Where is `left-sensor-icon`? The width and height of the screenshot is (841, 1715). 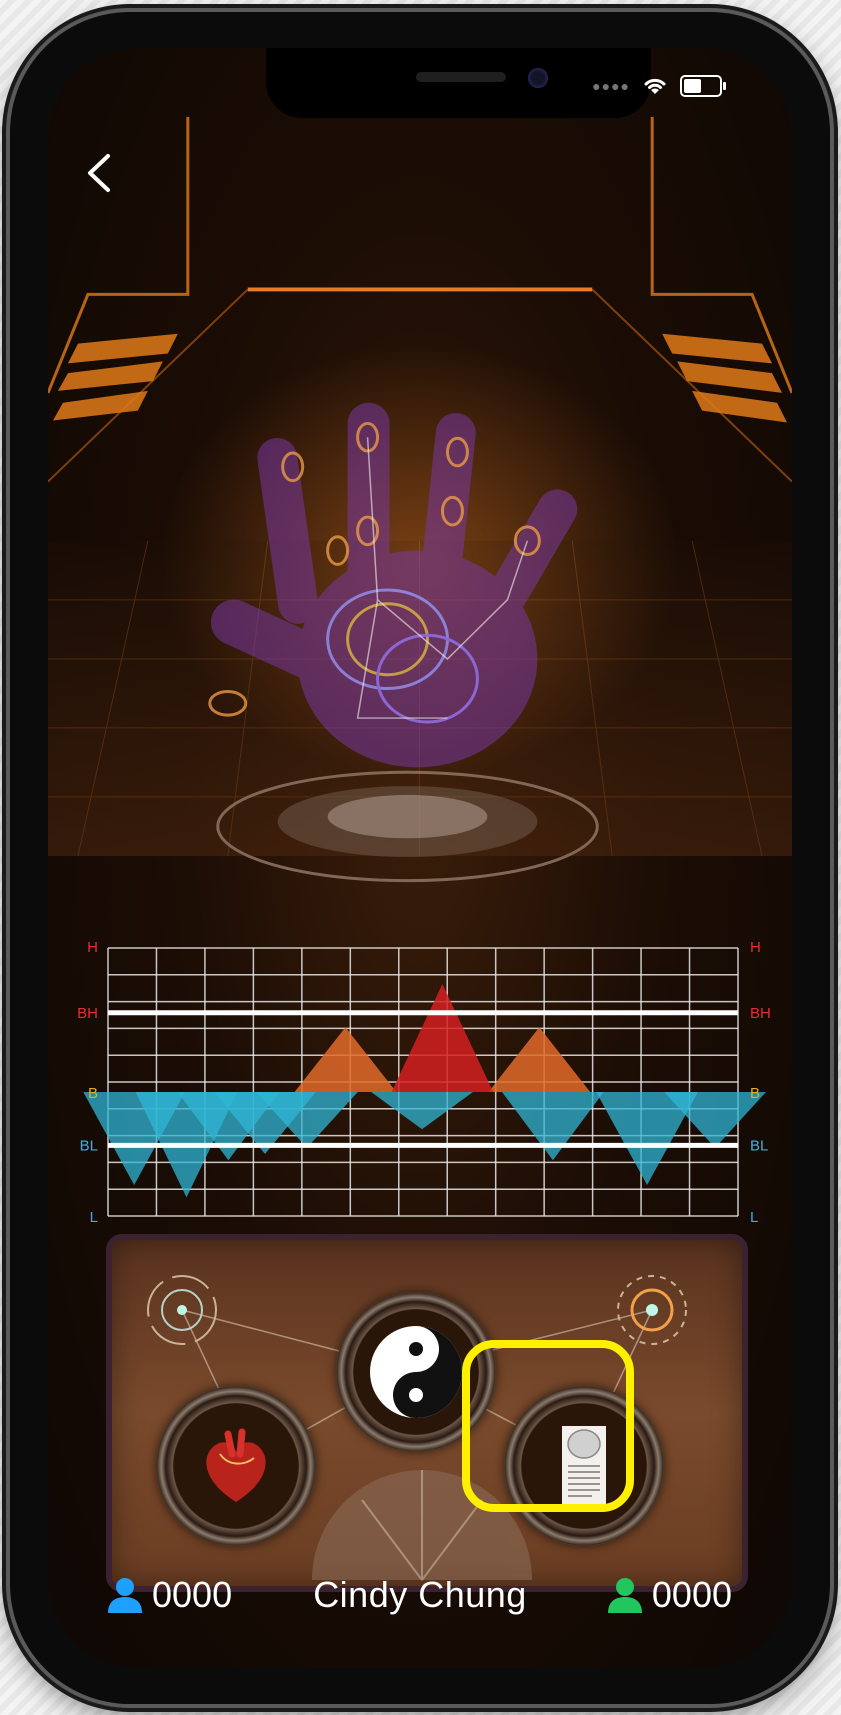
left-sensor-icon is located at coordinates (182, 1310).